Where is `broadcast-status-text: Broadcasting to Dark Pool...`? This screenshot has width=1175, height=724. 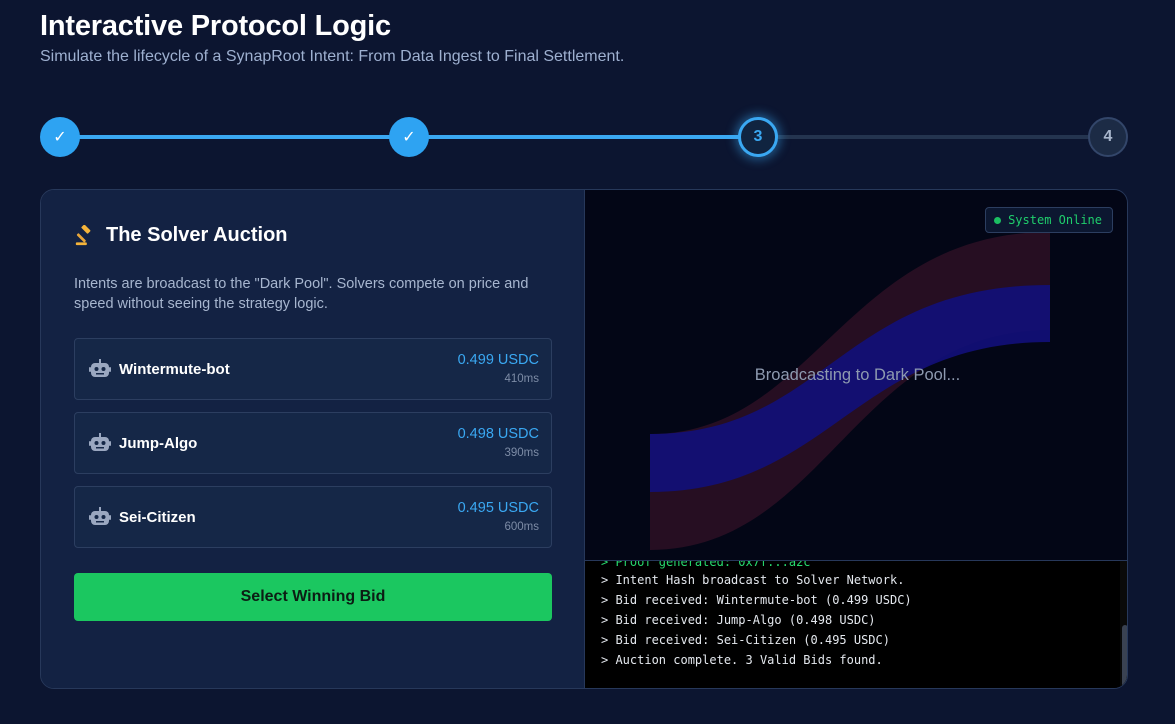 broadcast-status-text: Broadcasting to Dark Pool... is located at coordinates (857, 375).